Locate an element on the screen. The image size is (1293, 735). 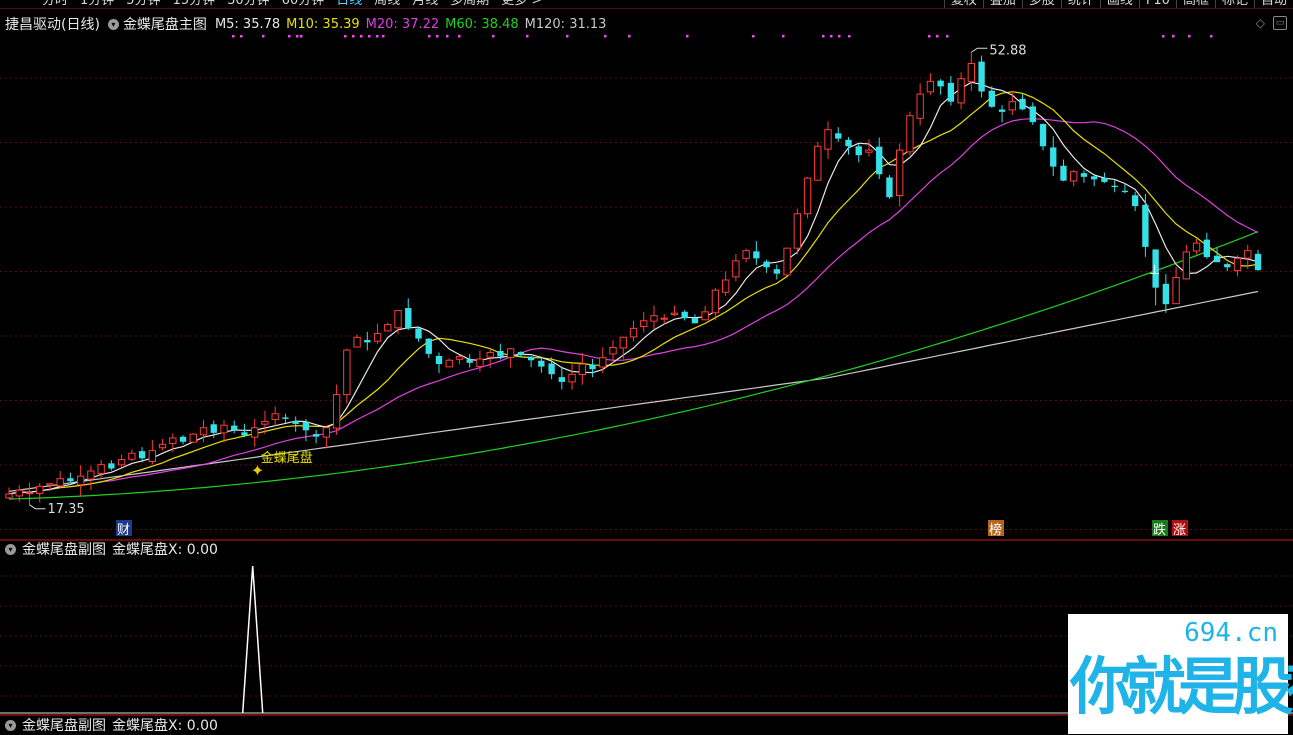
period-tab: 周线 is located at coordinates (387, 4).